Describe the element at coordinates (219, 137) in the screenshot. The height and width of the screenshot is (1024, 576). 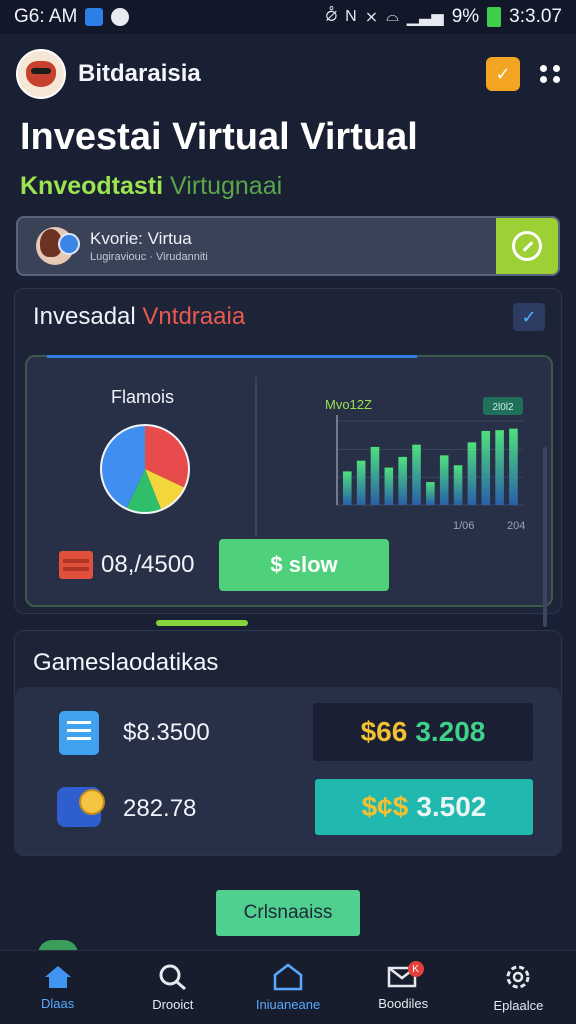
I see `page-title: Investai Virtual Virtual` at that location.